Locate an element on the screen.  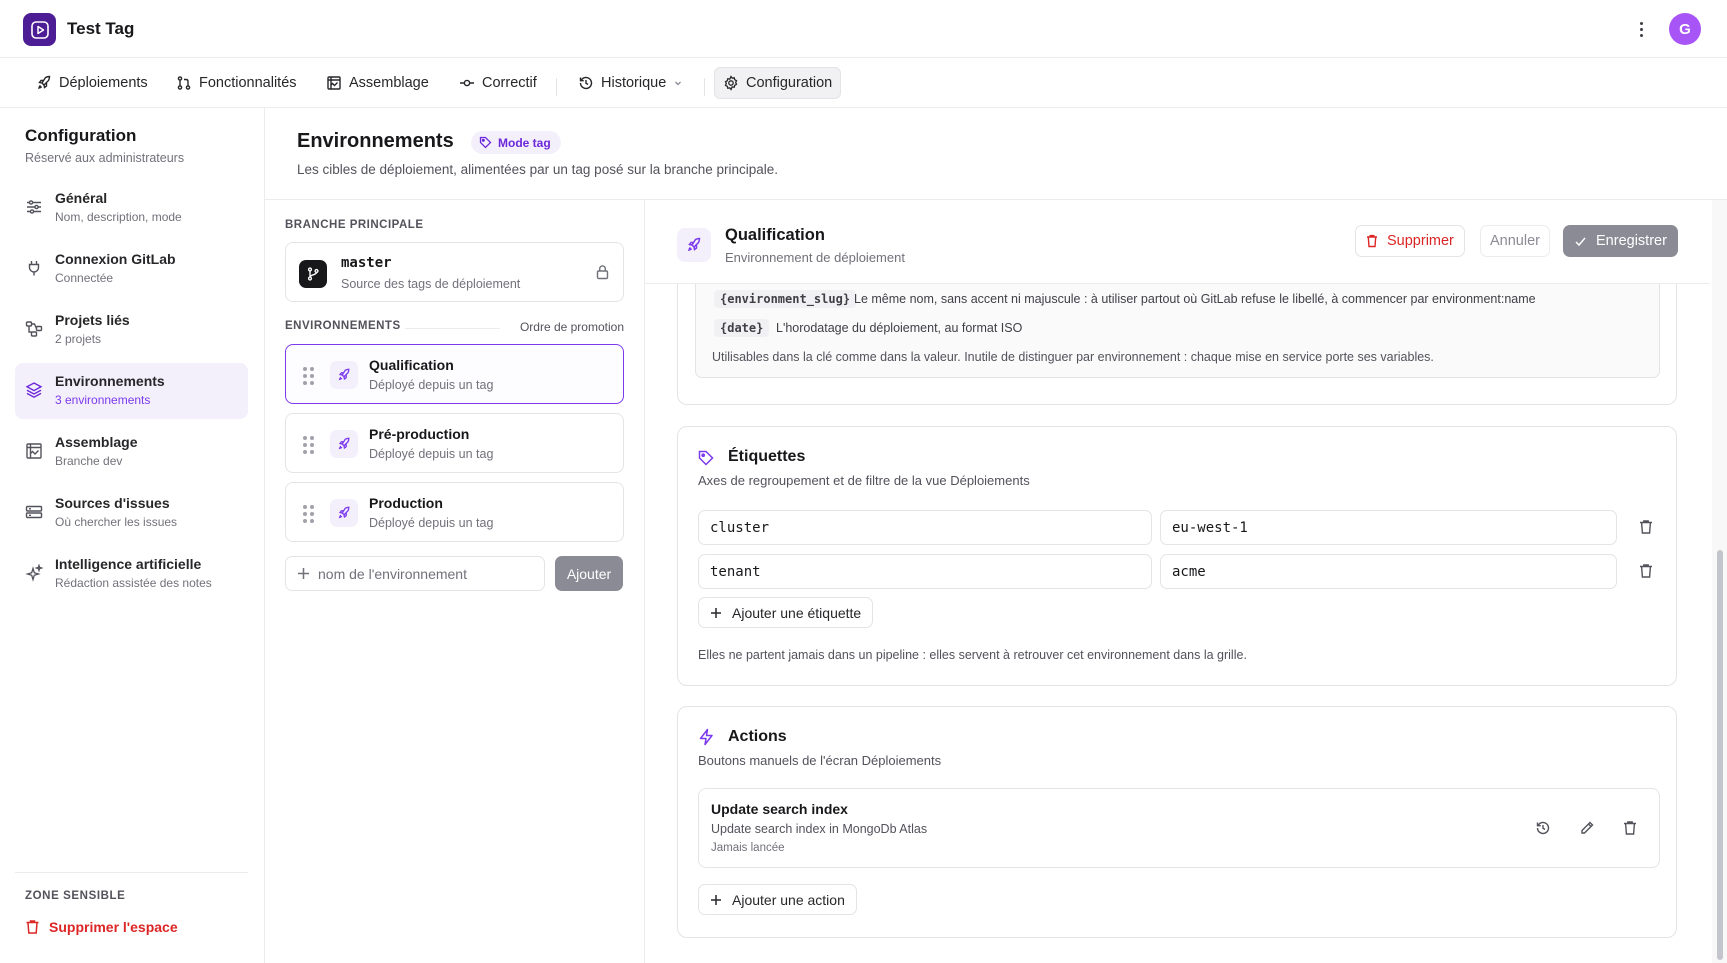
env-name: Pré-production is located at coordinates (419, 434).